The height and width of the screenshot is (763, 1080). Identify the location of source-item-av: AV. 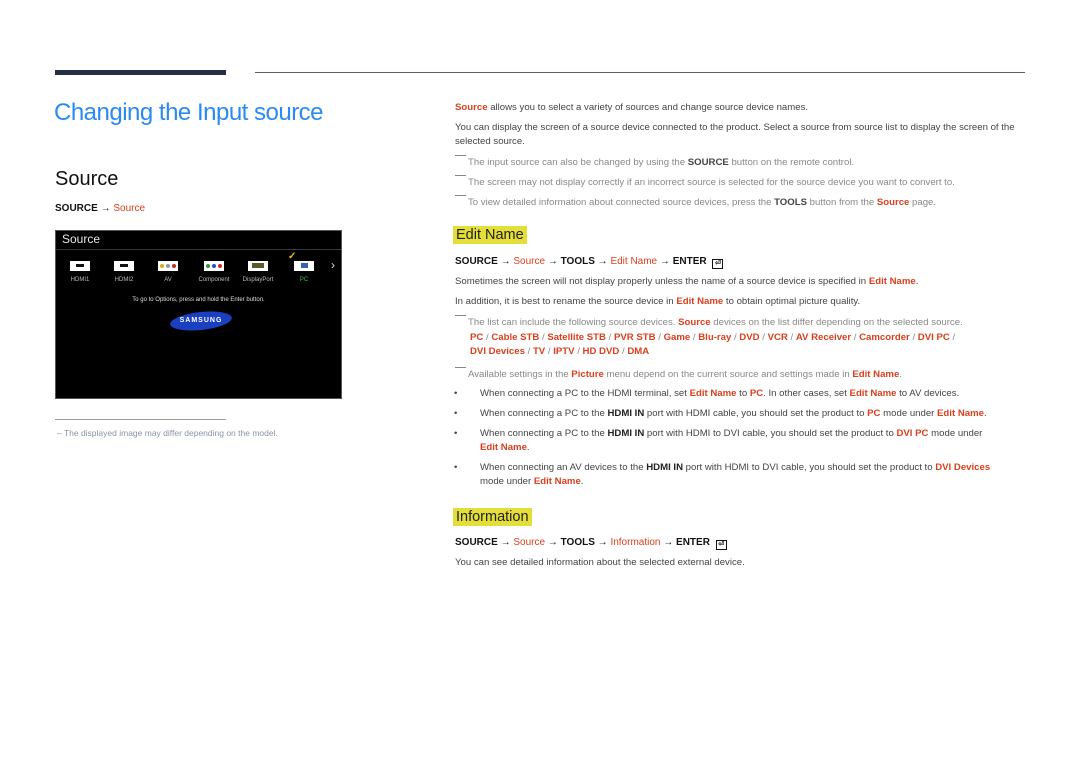
(168, 272).